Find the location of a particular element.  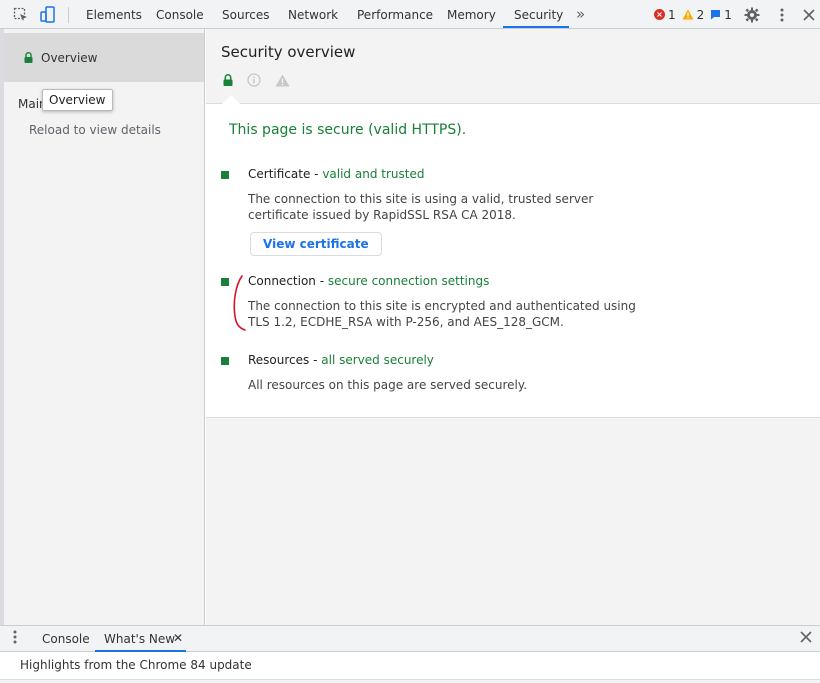

message-counter: 1 is located at coordinates (721, 15).